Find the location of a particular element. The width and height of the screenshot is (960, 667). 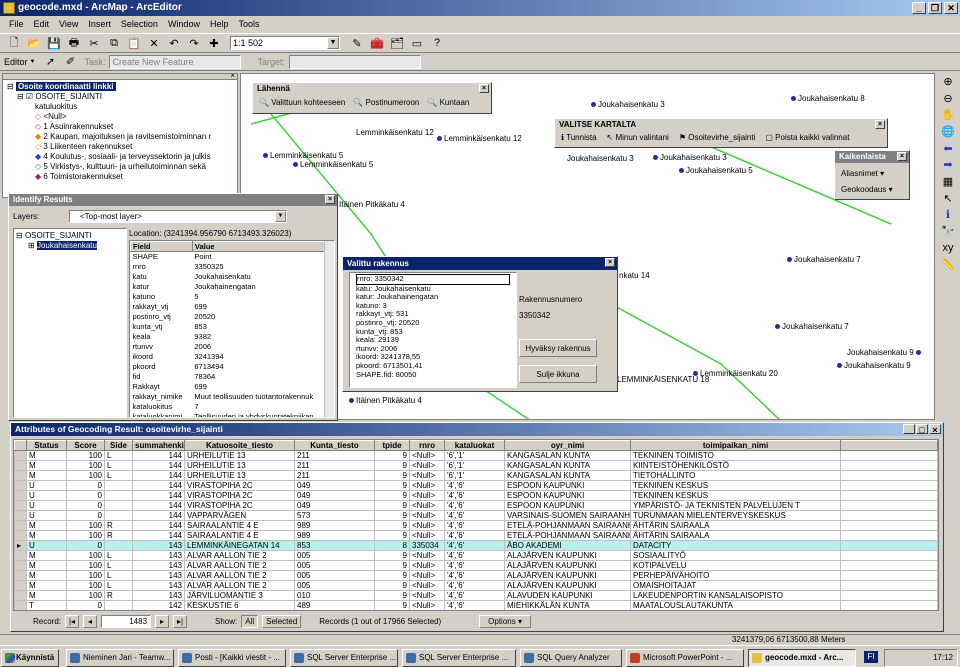

delete-icon: ✕ is located at coordinates (154, 43).